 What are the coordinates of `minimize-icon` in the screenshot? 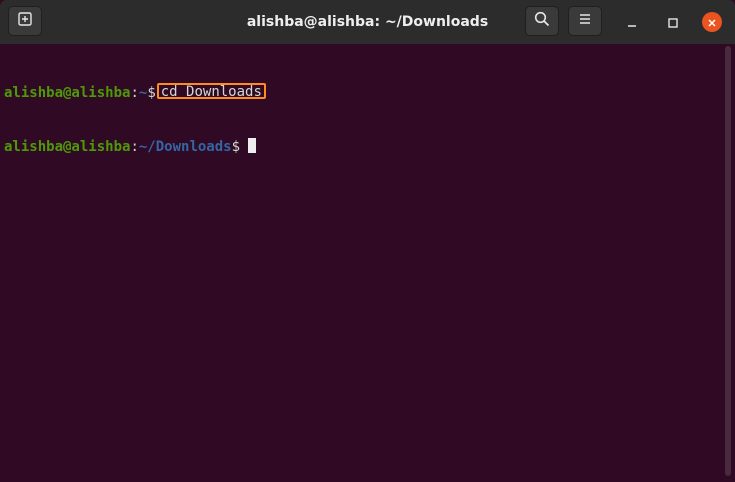 It's located at (632, 22).